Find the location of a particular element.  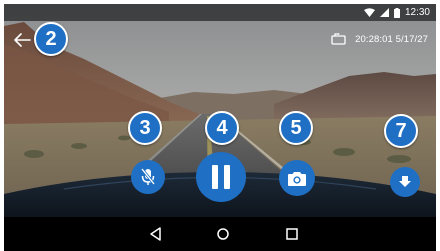

pause-button is located at coordinates (221, 177).